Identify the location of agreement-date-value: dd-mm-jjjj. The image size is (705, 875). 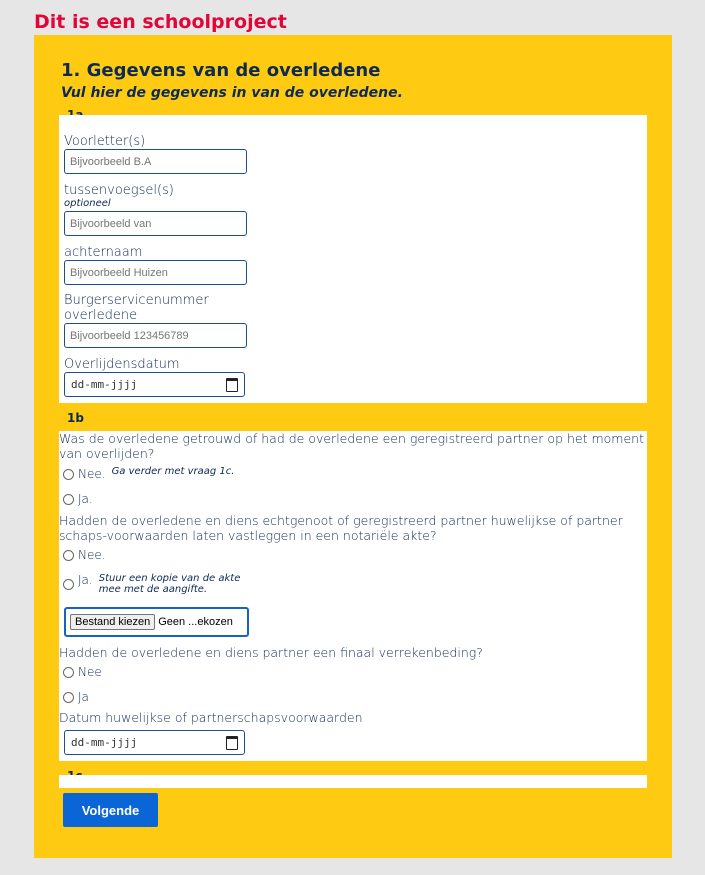
(104, 742).